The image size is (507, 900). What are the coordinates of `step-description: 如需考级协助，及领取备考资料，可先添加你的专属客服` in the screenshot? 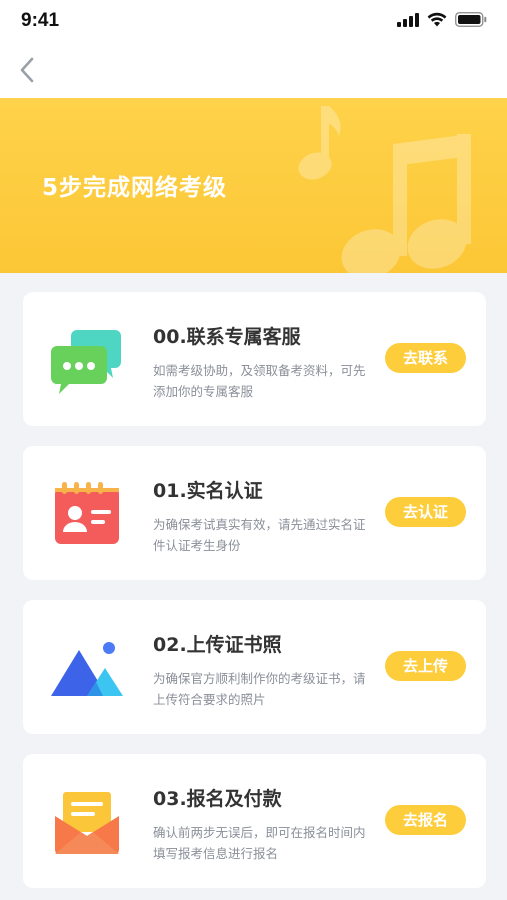 It's located at (259, 381).